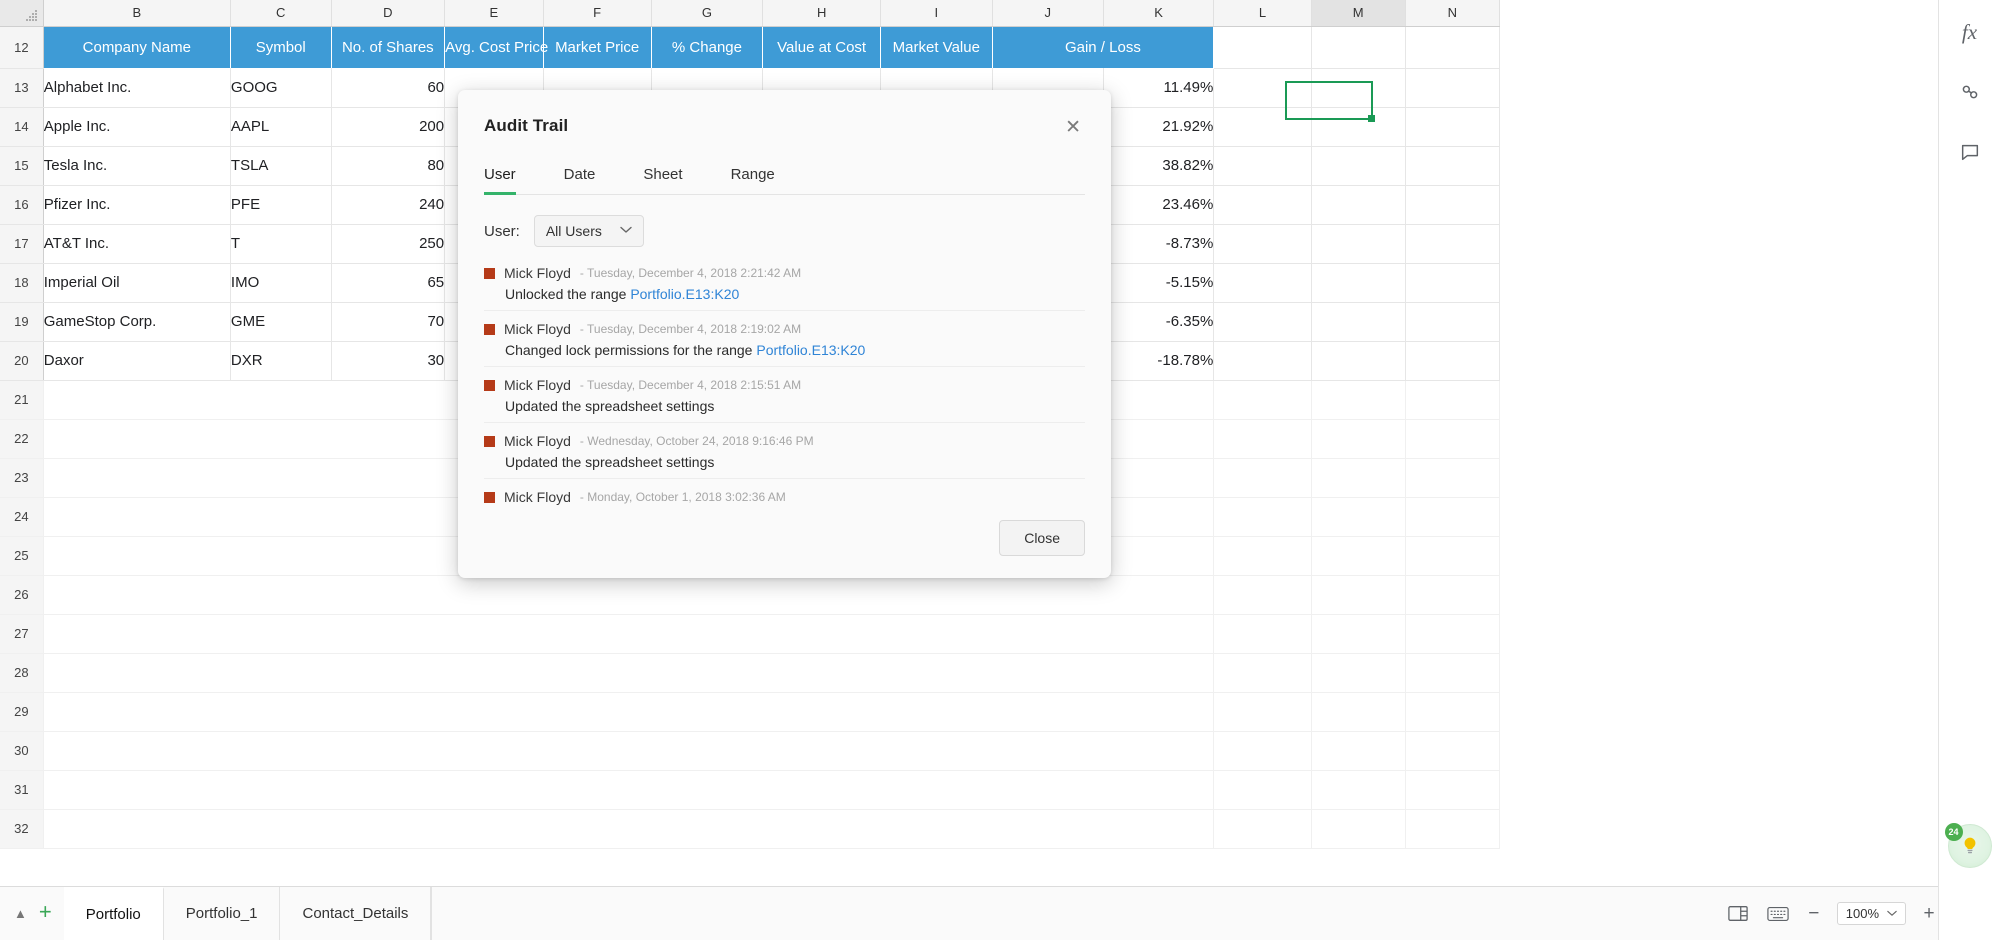  What do you see at coordinates (1159, 205) in the screenshot?
I see `cell-gain-pct: 23.46%` at bounding box center [1159, 205].